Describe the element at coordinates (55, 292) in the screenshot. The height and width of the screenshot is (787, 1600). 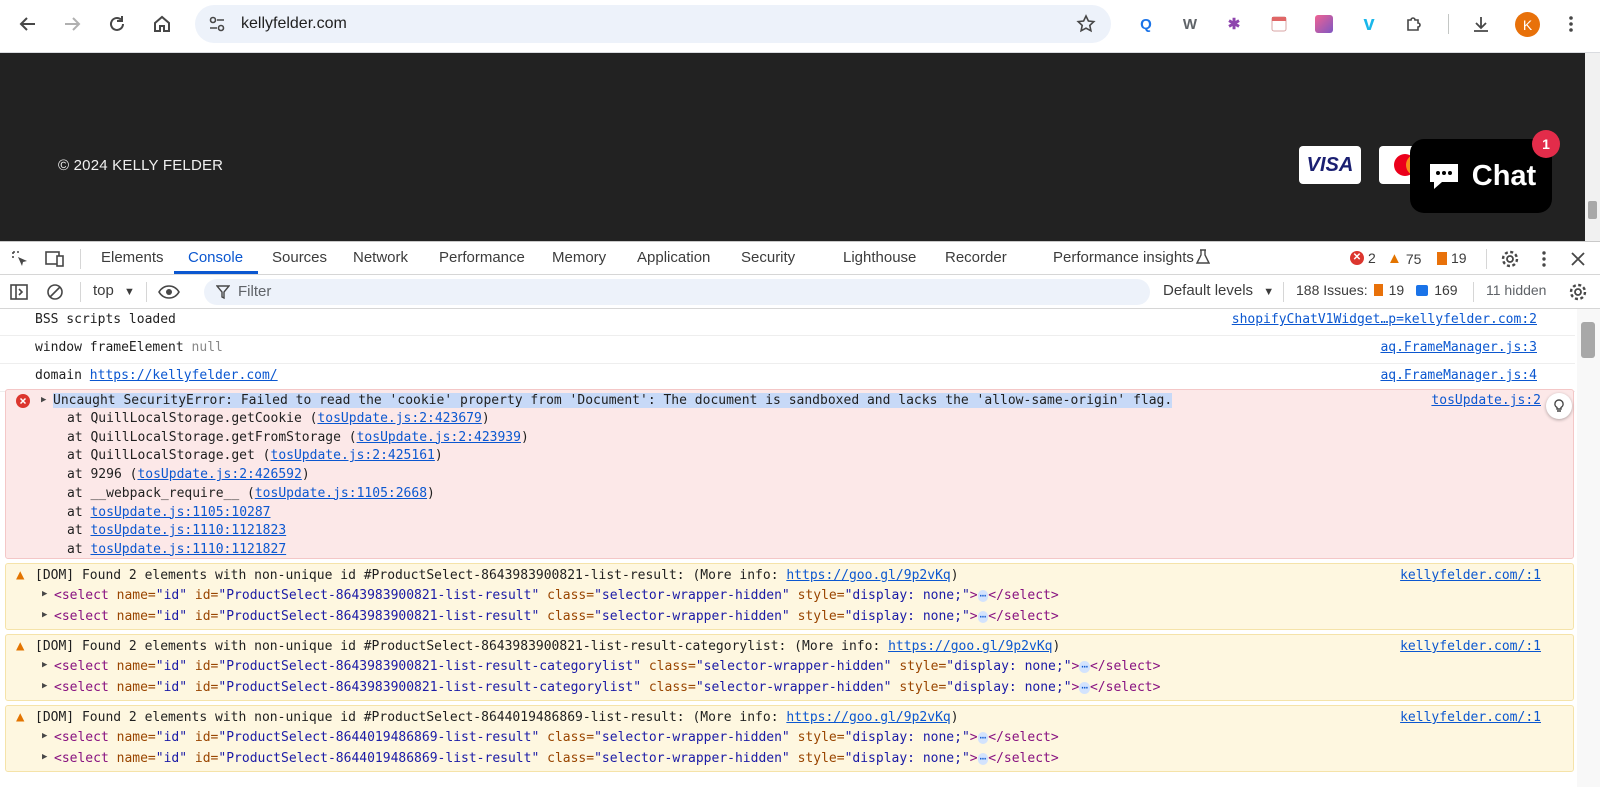
I see `clear-console-icon` at that location.